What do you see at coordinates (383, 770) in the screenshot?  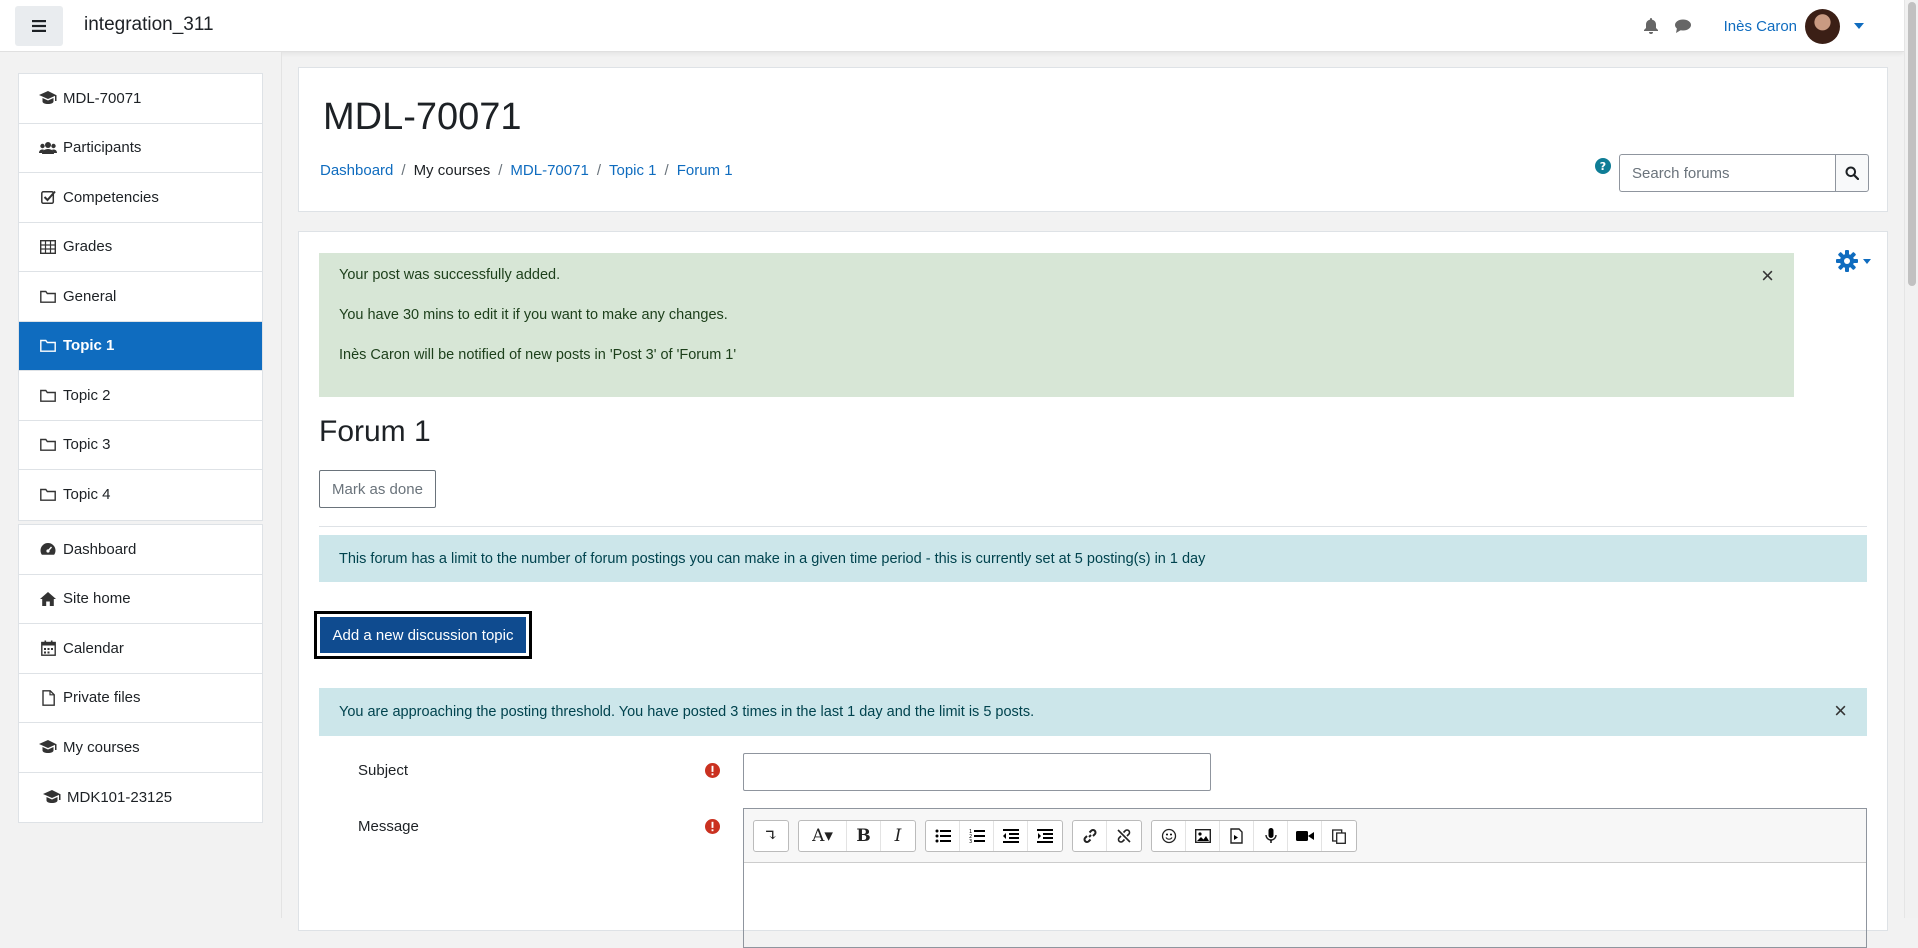 I see `subject-label: Subject` at bounding box center [383, 770].